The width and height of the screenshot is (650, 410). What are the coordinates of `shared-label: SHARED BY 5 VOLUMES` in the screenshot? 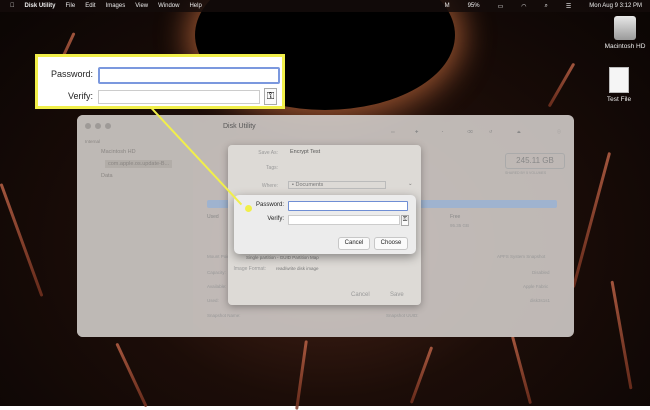 It's located at (526, 173).